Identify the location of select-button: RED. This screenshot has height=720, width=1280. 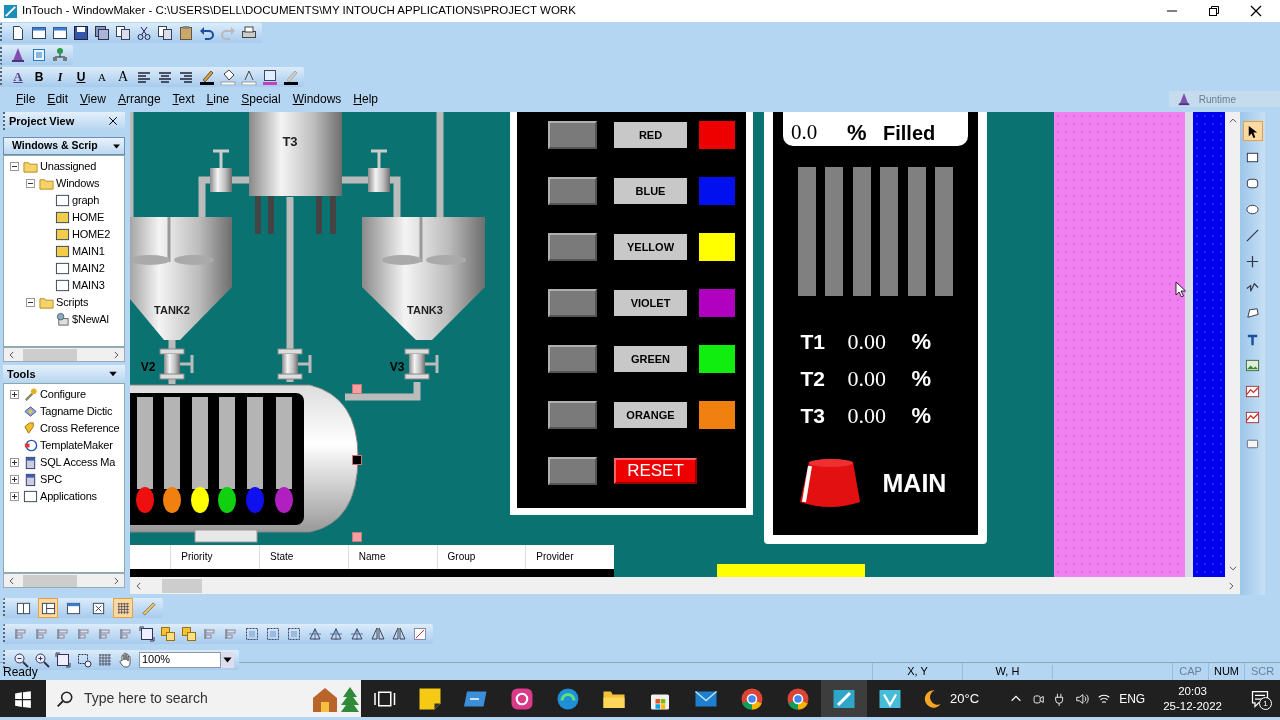
(650, 135).